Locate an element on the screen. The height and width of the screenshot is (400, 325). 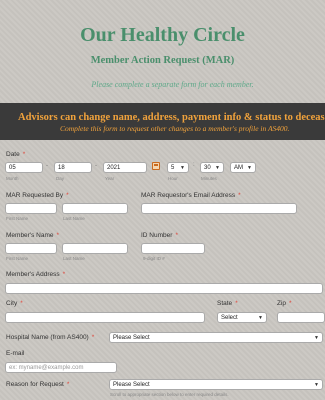
reason-select: Please Select ▼ is located at coordinates (216, 384).